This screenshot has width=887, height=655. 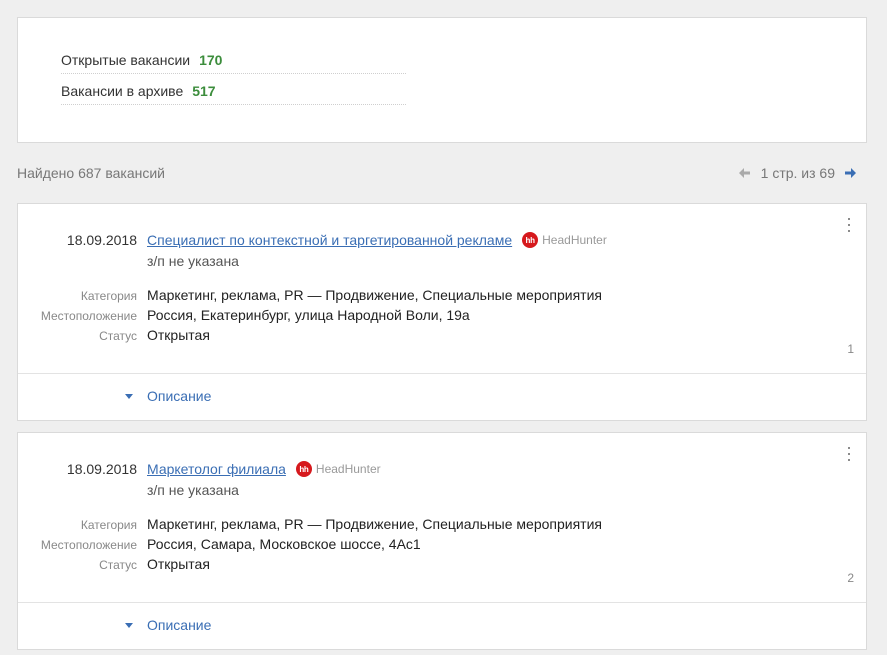 What do you see at coordinates (91, 173) in the screenshot?
I see `results-count: Найдено 687 вакансий` at bounding box center [91, 173].